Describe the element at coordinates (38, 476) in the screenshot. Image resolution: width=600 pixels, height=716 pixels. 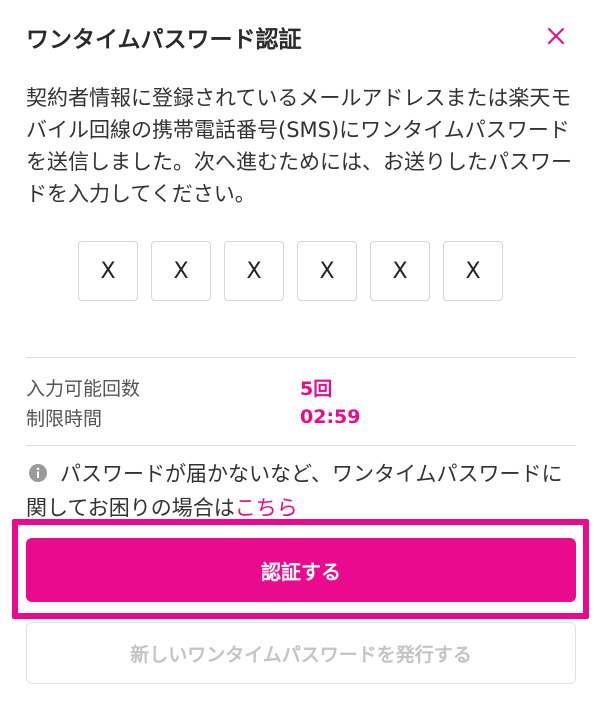
I see `info-icon` at that location.